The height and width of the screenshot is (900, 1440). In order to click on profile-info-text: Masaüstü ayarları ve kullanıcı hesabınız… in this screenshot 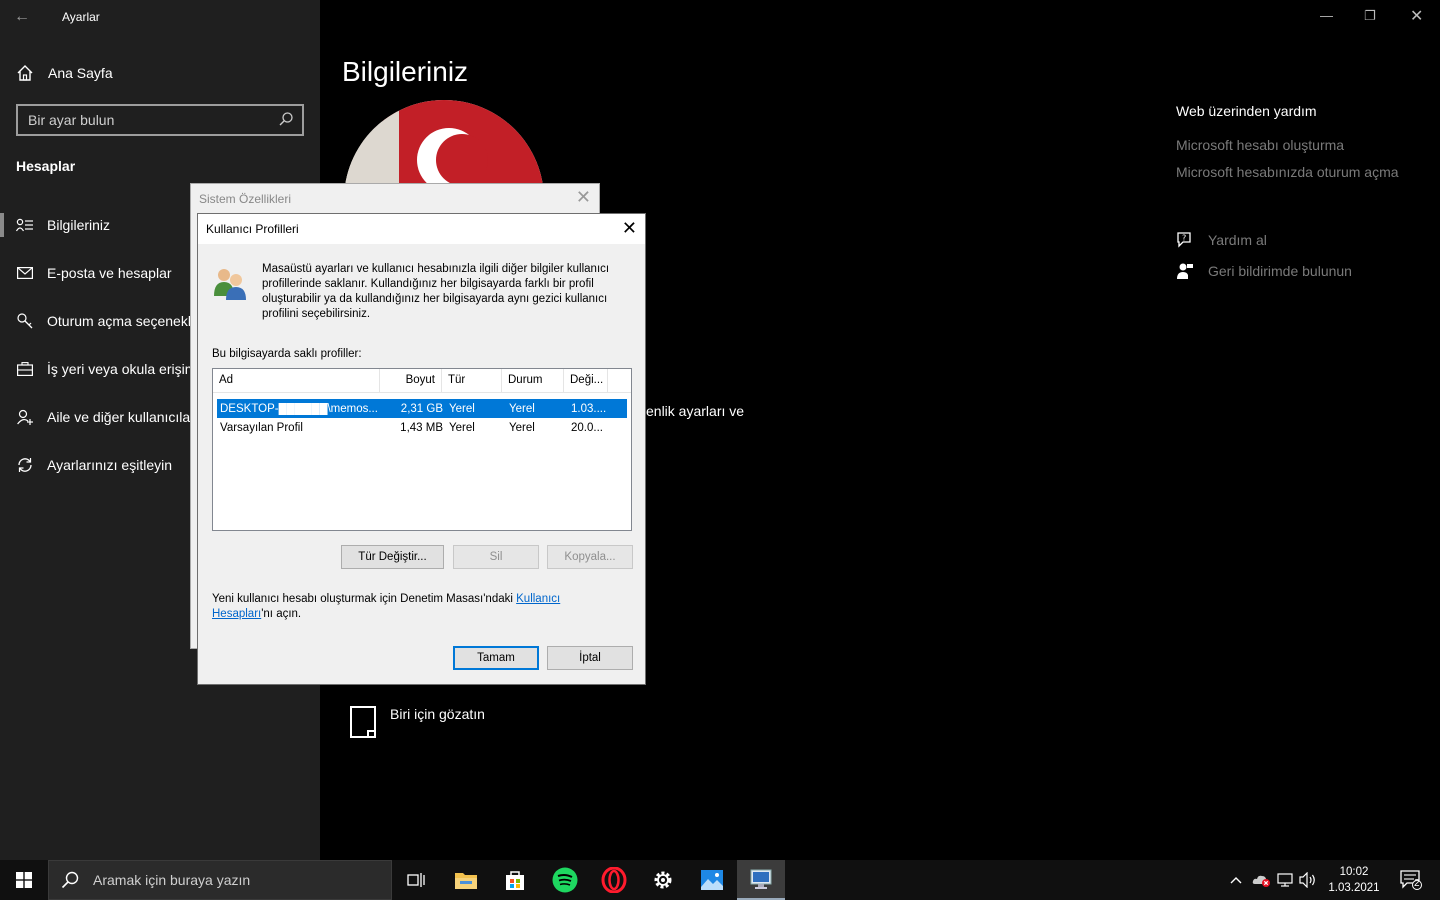, I will do `click(436, 291)`.